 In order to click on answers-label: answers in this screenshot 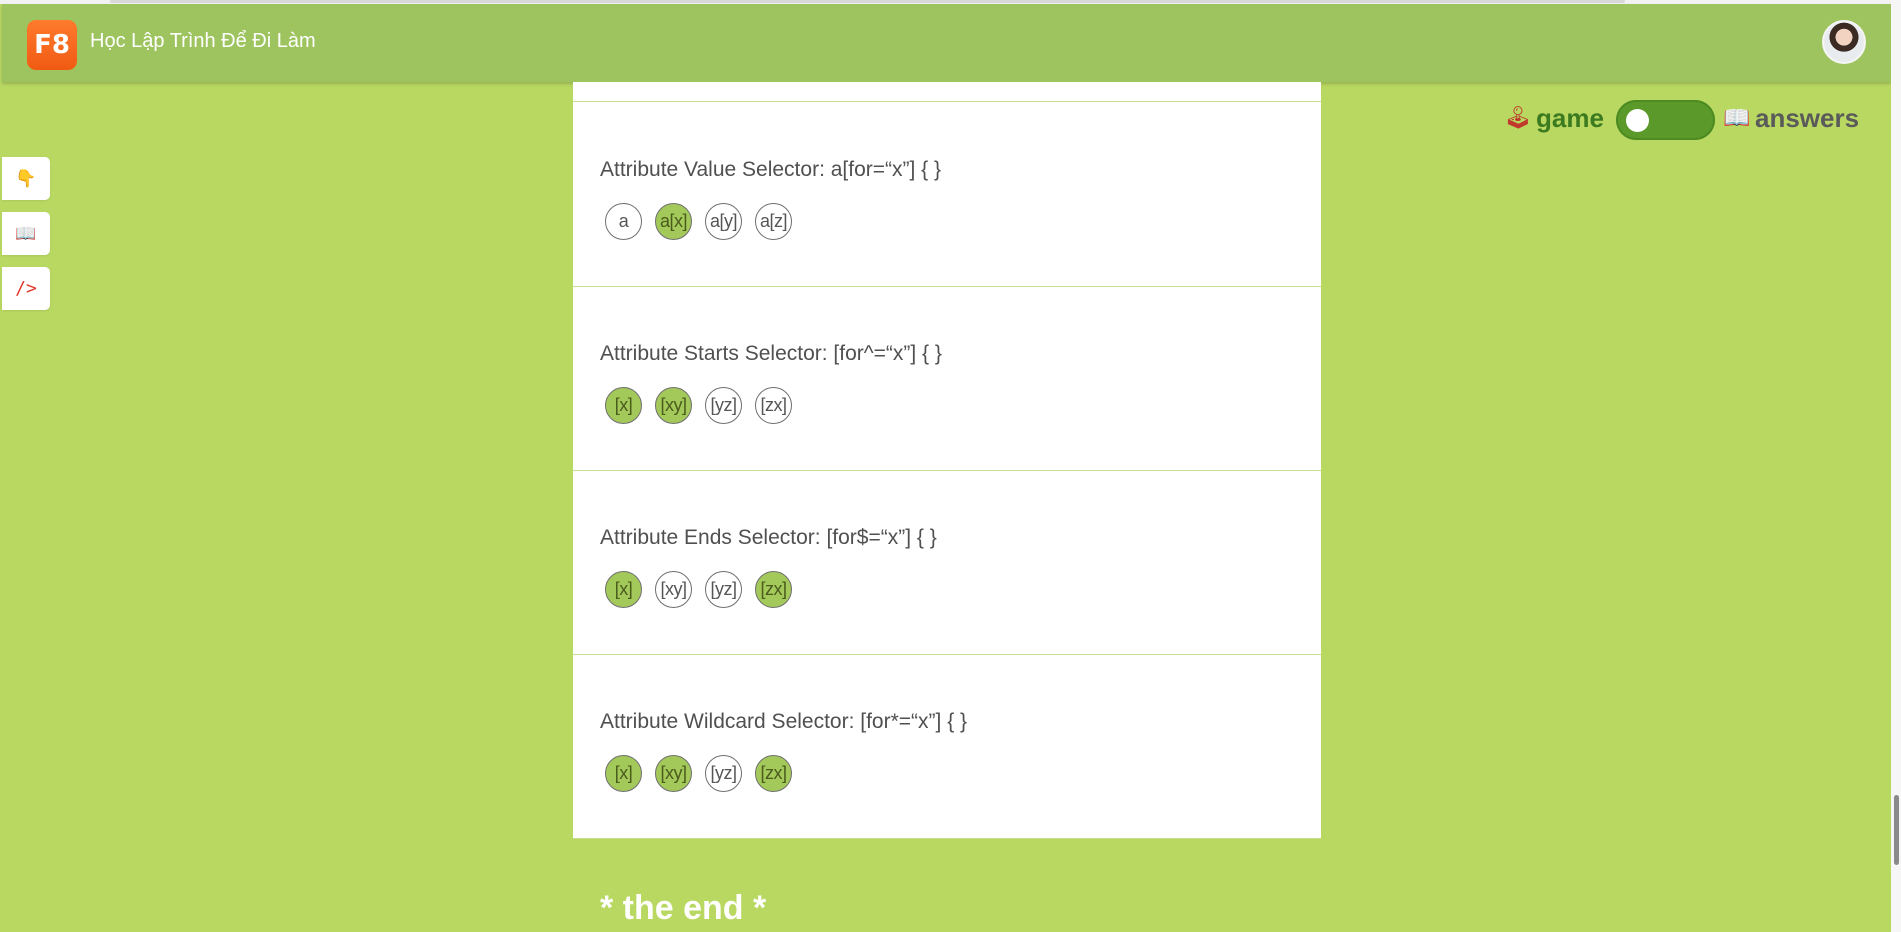, I will do `click(1807, 118)`.